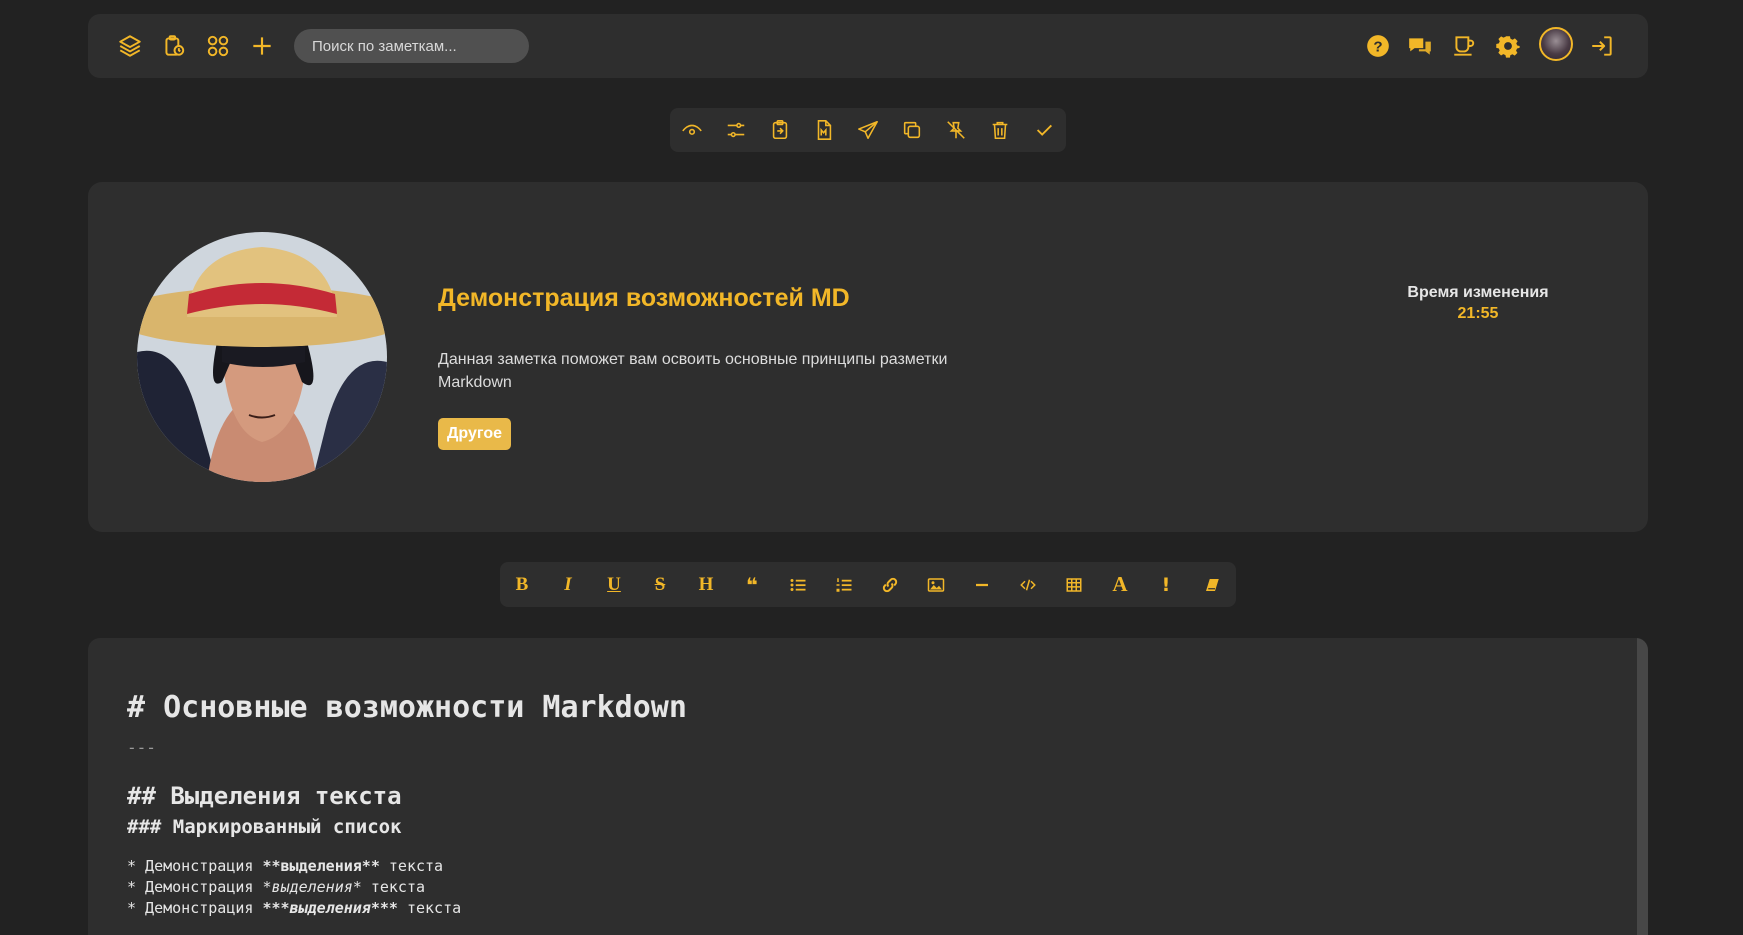  What do you see at coordinates (644, 298) in the screenshot?
I see `note-title: Демонстрация возможностей MD` at bounding box center [644, 298].